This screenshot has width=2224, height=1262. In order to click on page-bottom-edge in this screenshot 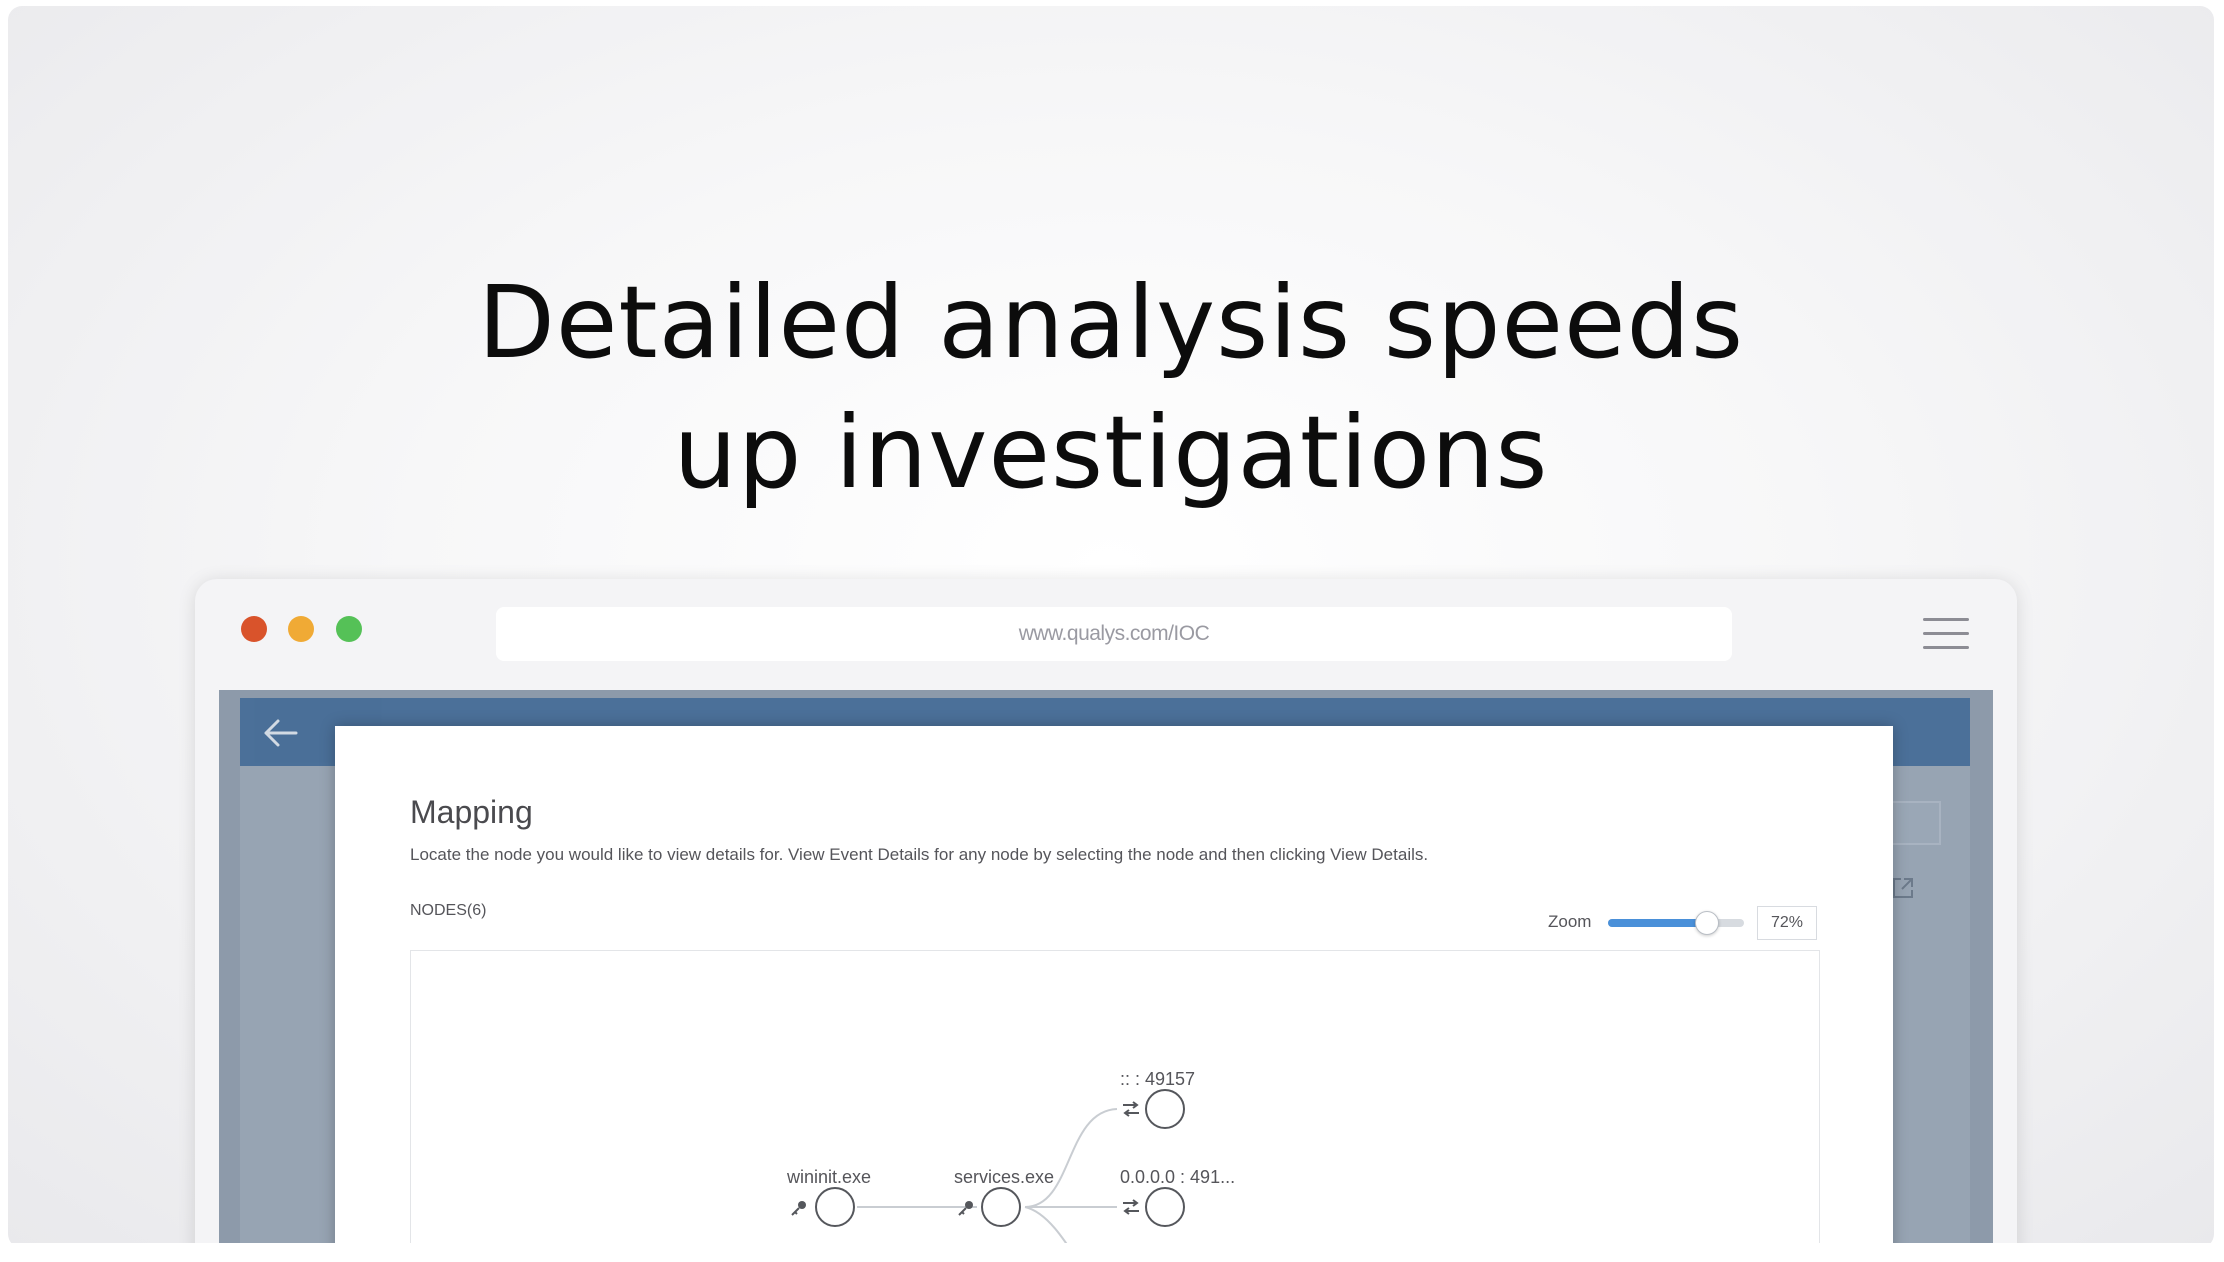, I will do `click(1112, 1252)`.